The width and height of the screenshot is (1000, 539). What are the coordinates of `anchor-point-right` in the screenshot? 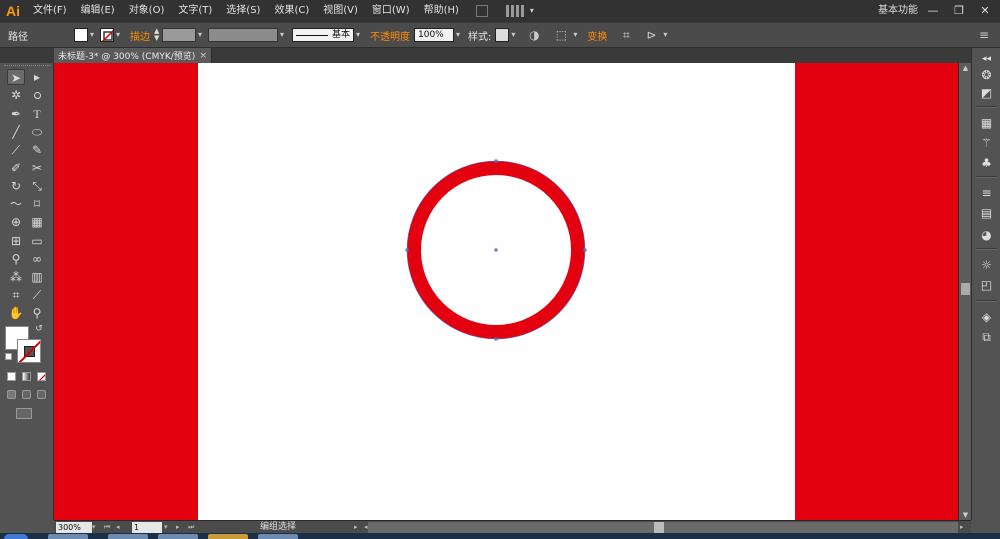 It's located at (585, 250).